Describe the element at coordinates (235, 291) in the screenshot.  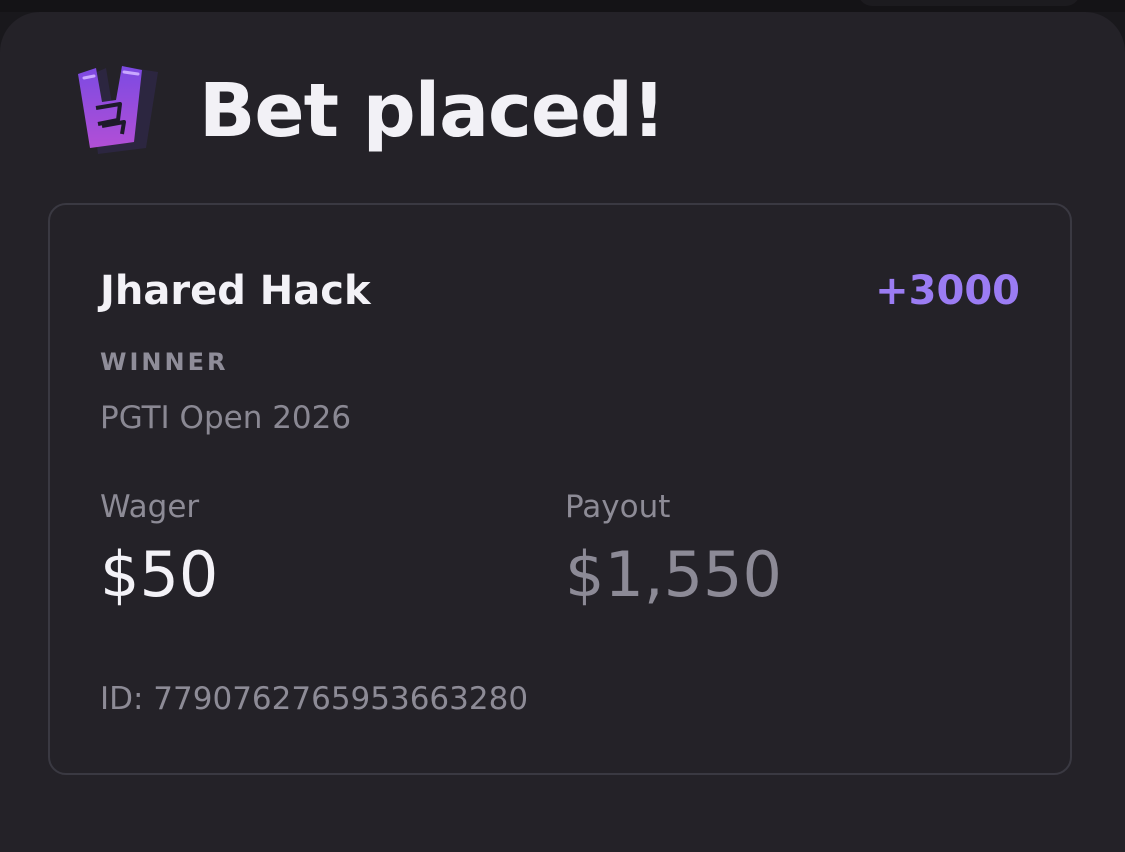
I see `selection-name: Jhared Hack` at that location.